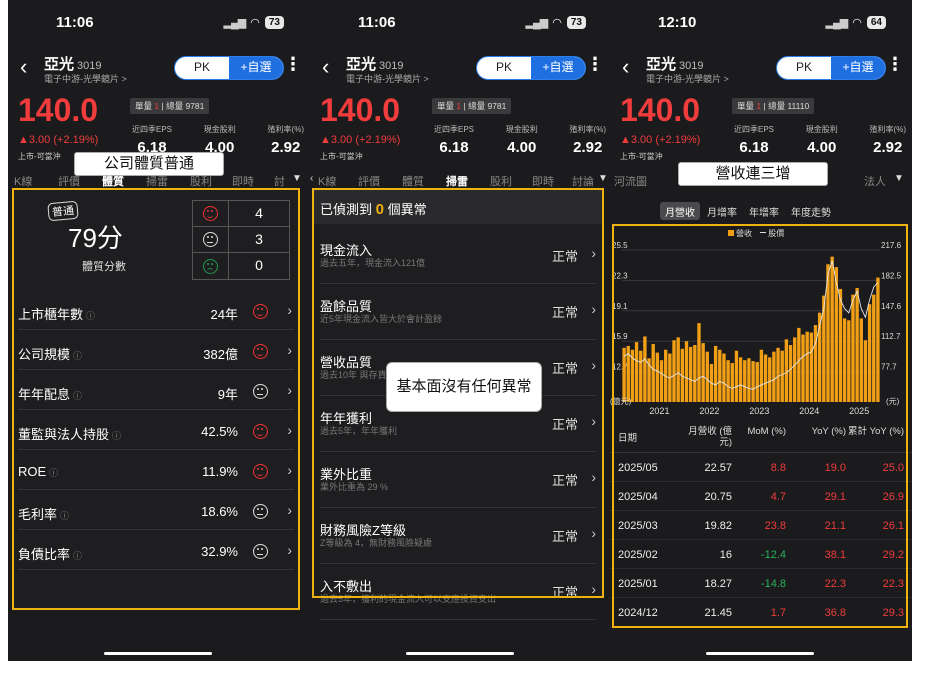 This screenshot has height=675, width=926. Describe the element at coordinates (722, 211) in the screenshot. I see `subtab-mom: 月增率` at that location.